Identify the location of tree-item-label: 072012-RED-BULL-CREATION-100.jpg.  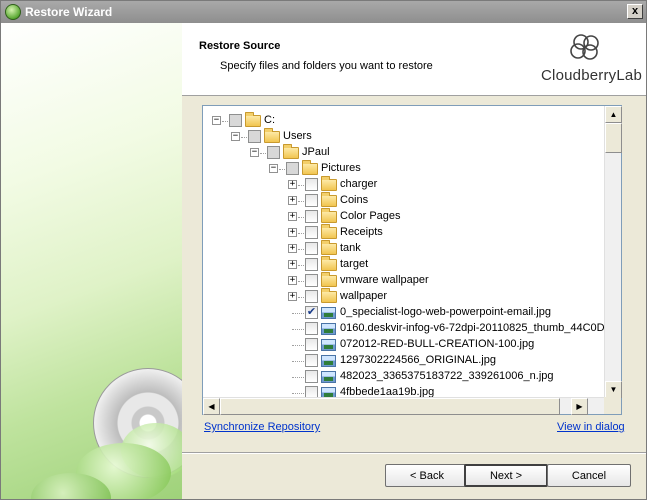
(437, 344).